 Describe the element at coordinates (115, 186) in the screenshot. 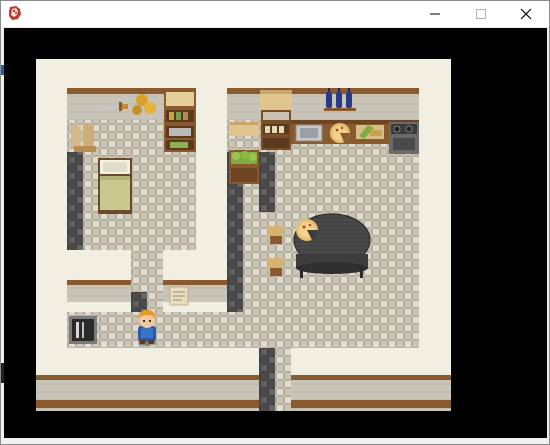

I see `bed` at that location.